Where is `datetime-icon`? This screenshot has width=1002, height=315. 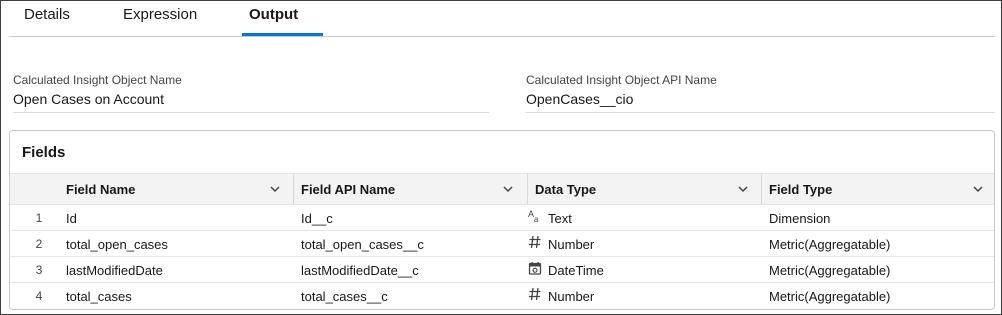
datetime-icon is located at coordinates (535, 268).